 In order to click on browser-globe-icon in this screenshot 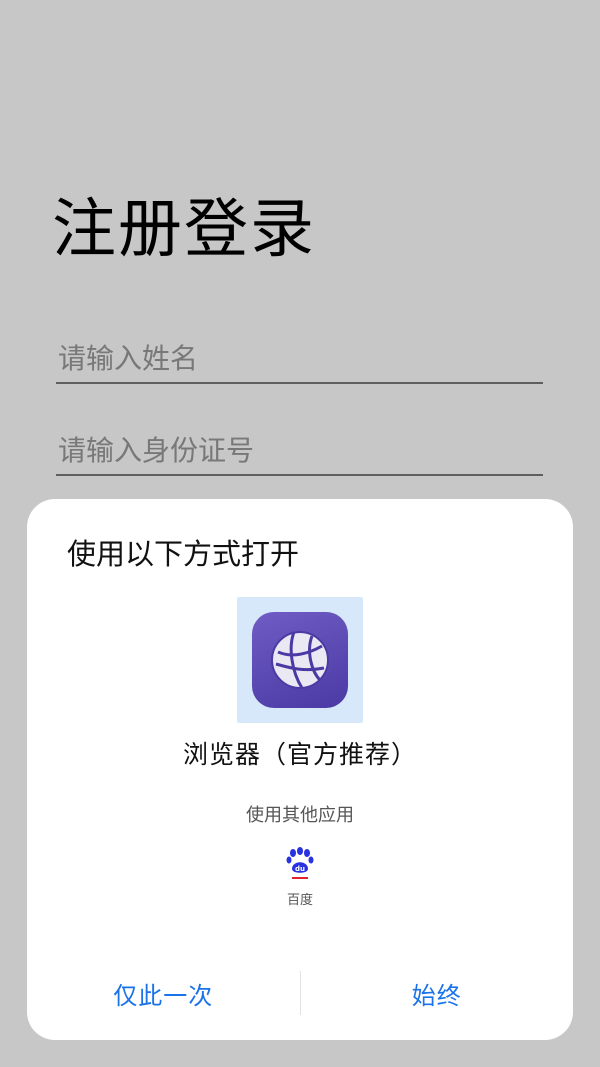, I will do `click(300, 660)`.